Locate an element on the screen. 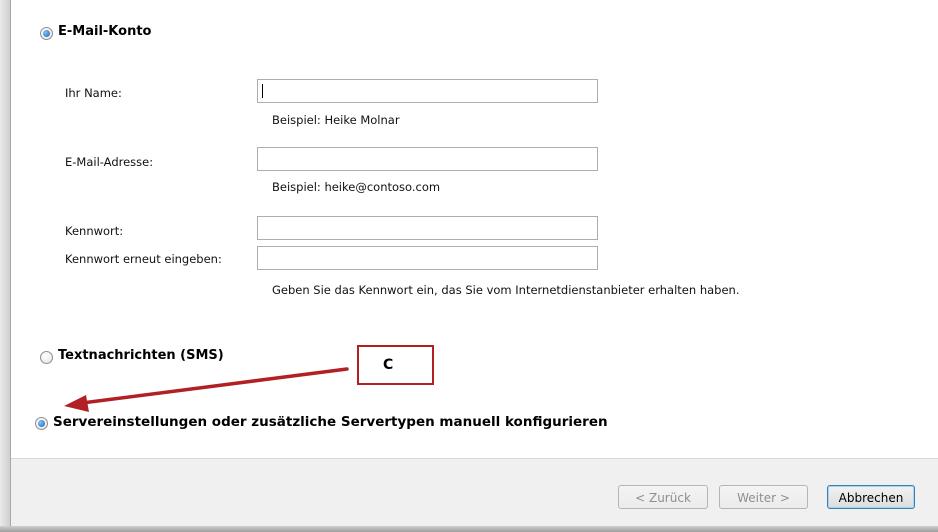  arrow-head is located at coordinates (76, 403).